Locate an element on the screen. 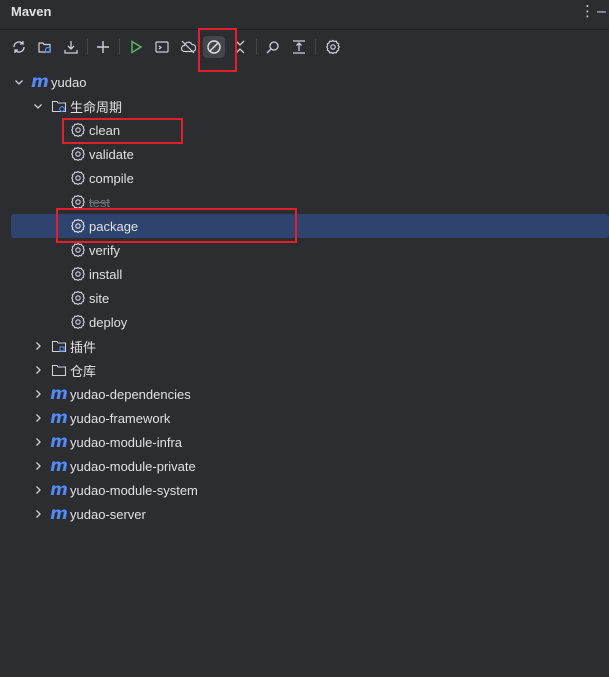 This screenshot has width=609, height=677. collapse-icon is located at coordinates (240, 47).